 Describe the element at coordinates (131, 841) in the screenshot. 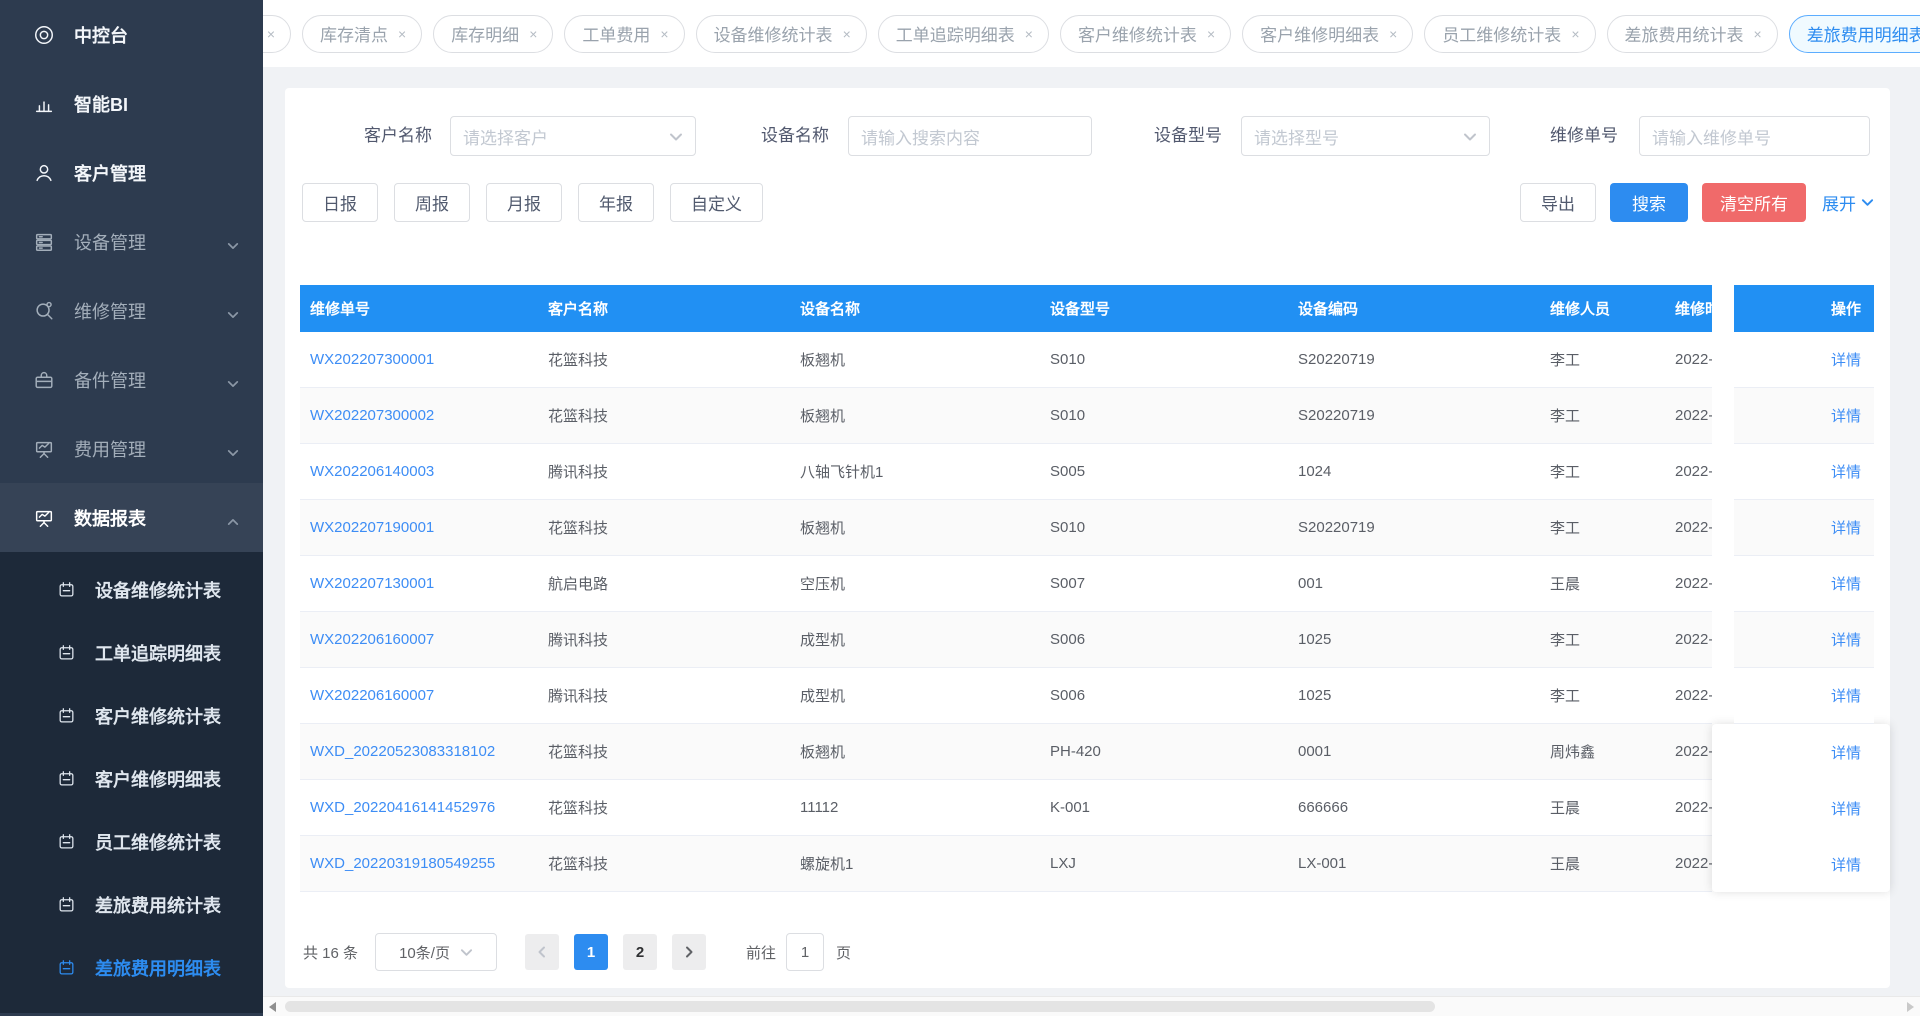

I see `submenu-item-4: 员工维修统计表` at that location.